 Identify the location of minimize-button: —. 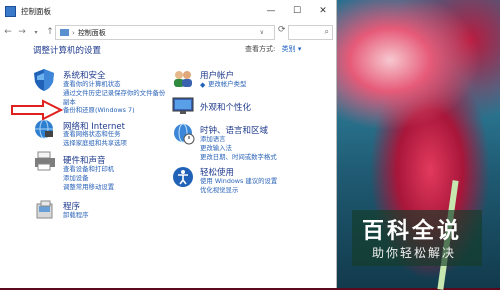
(271, 11).